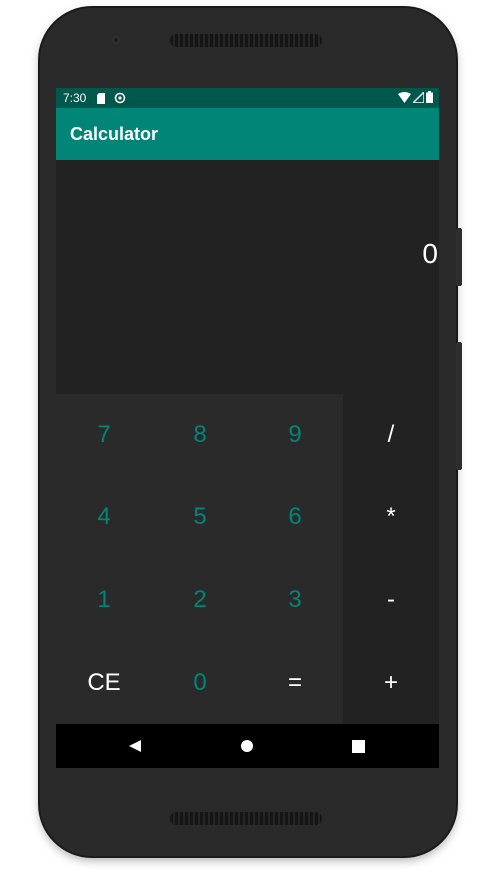 The image size is (498, 877). What do you see at coordinates (200, 600) in the screenshot?
I see `key-2: 2` at bounding box center [200, 600].